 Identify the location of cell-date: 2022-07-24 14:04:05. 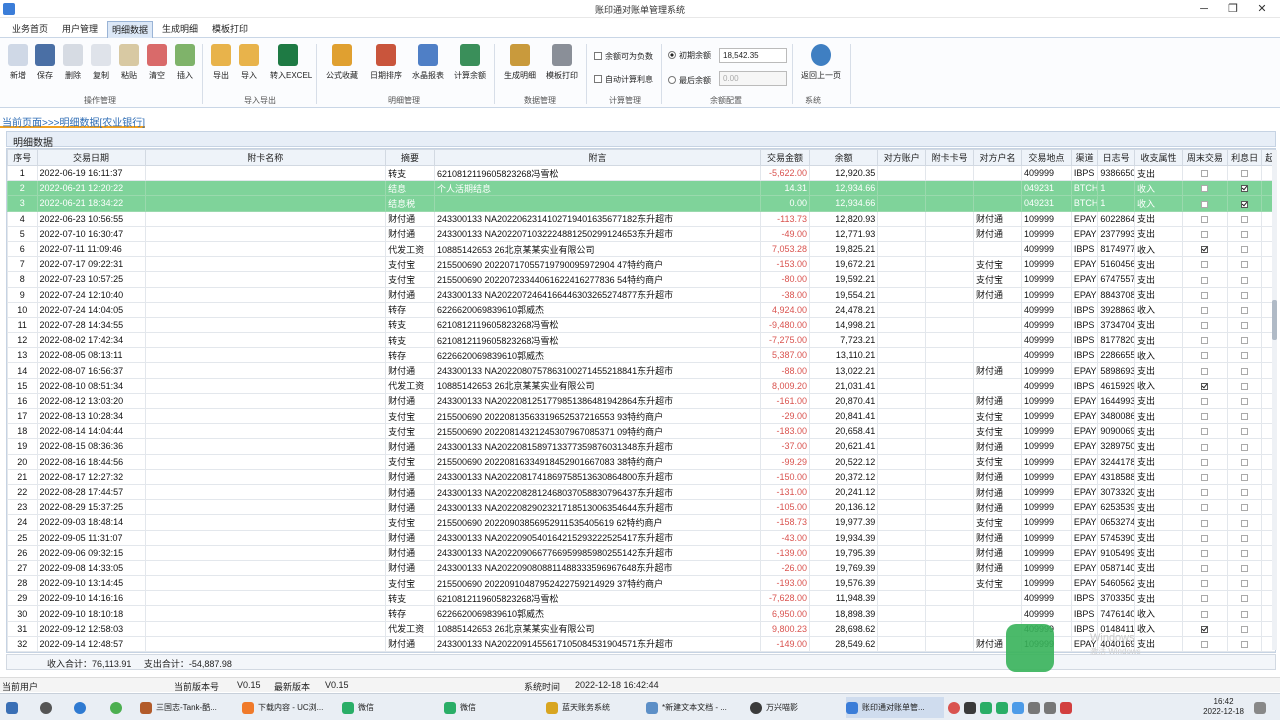
(91, 309).